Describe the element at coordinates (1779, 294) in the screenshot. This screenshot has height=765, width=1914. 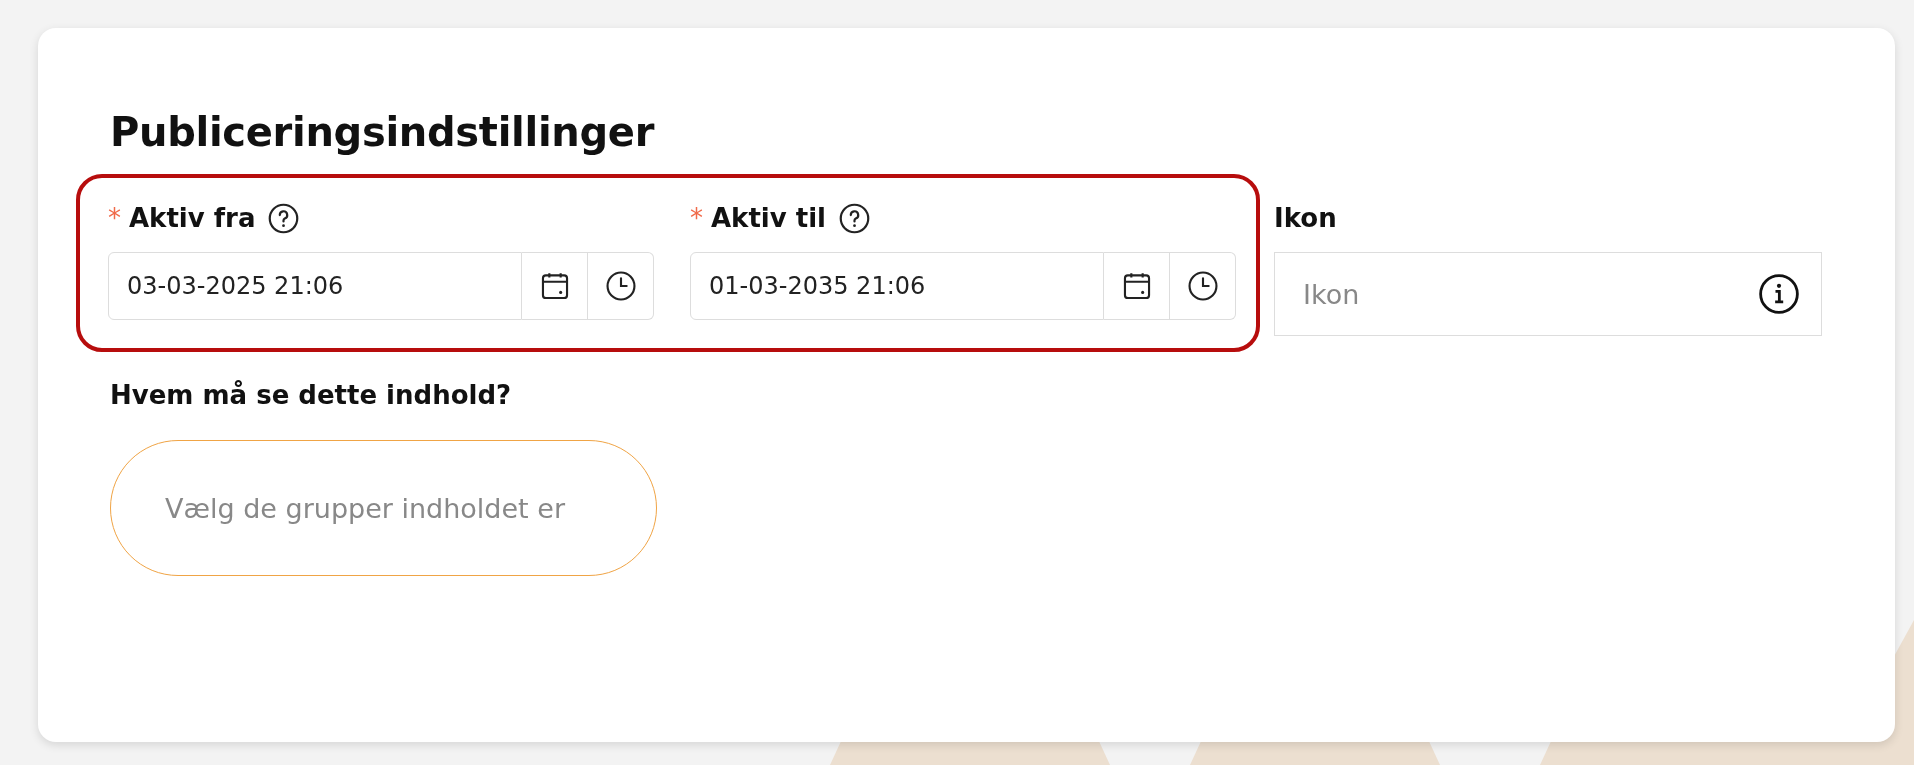
I see `info-icon` at that location.